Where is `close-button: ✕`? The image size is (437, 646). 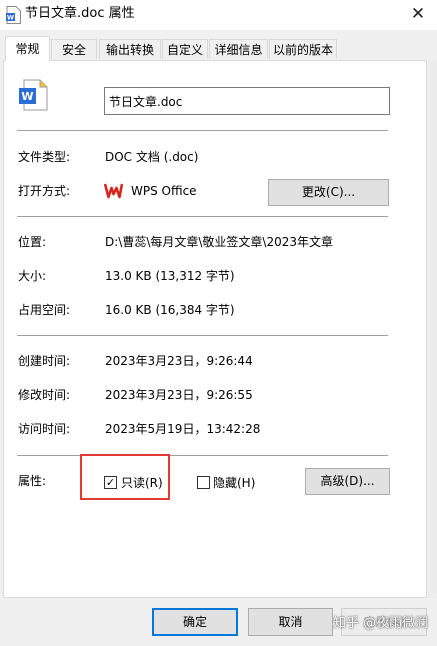 close-button: ✕ is located at coordinates (418, 14).